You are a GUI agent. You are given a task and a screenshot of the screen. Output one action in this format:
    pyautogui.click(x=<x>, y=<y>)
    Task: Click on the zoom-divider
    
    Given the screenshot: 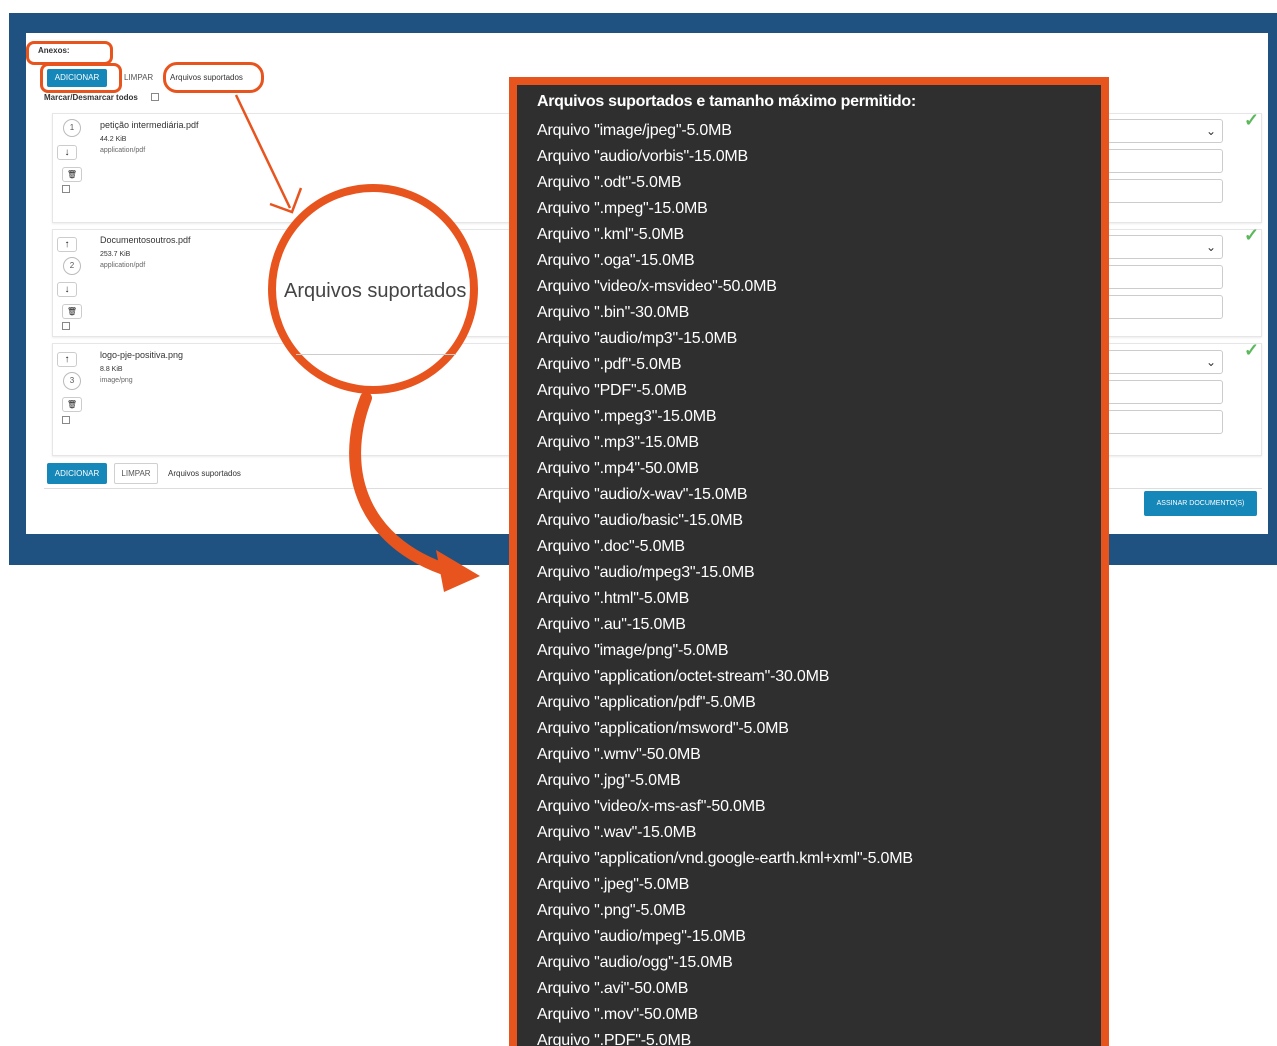 What is the action you would take?
    pyautogui.click(x=376, y=354)
    